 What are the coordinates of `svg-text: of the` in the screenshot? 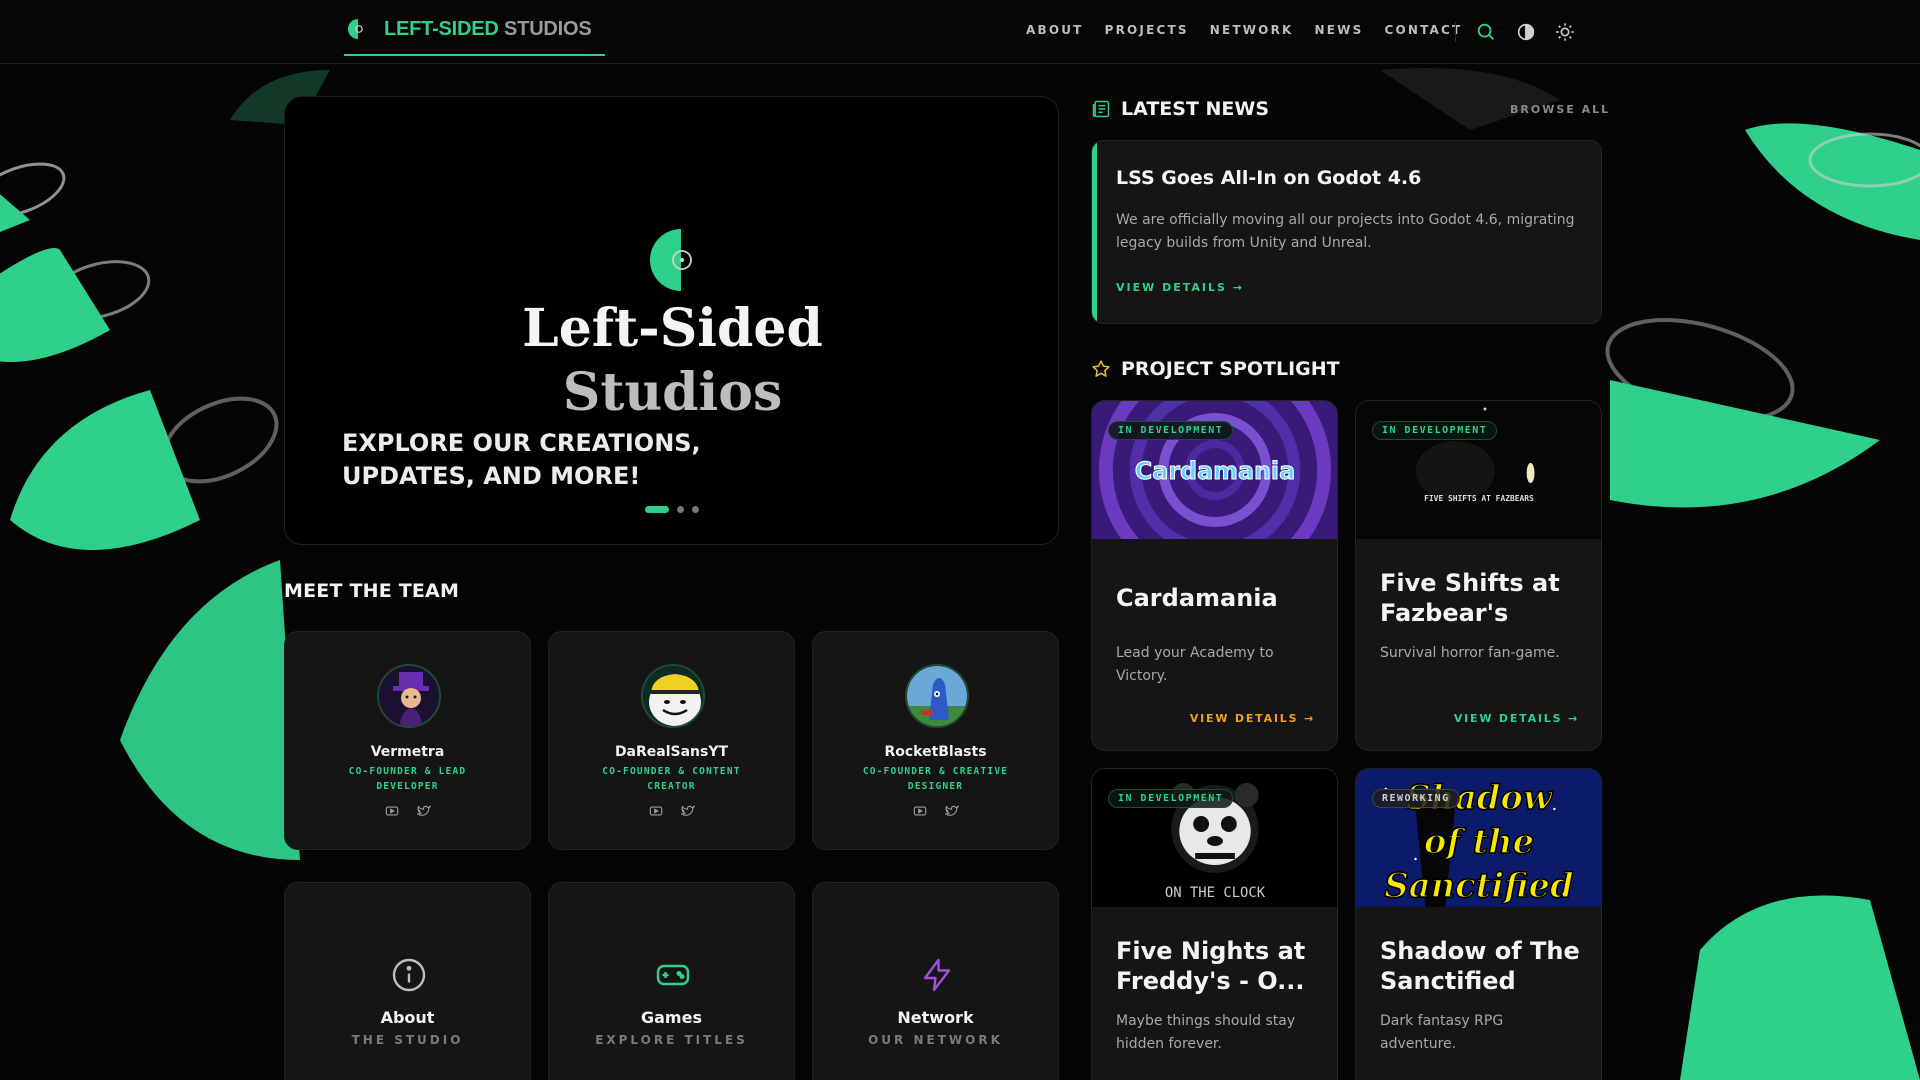 It's located at (1479, 841).